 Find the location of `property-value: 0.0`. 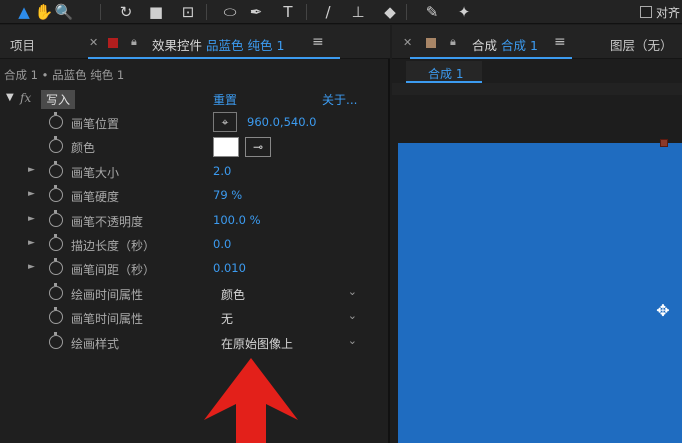

property-value: 0.0 is located at coordinates (222, 244).